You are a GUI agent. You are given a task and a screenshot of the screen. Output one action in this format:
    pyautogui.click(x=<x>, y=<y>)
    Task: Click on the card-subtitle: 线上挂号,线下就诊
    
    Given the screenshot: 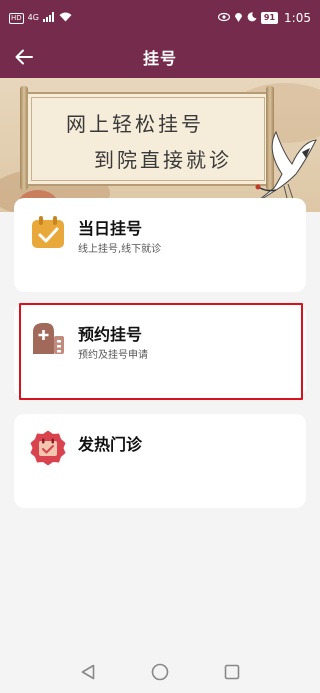 What is the action you would take?
    pyautogui.click(x=120, y=249)
    